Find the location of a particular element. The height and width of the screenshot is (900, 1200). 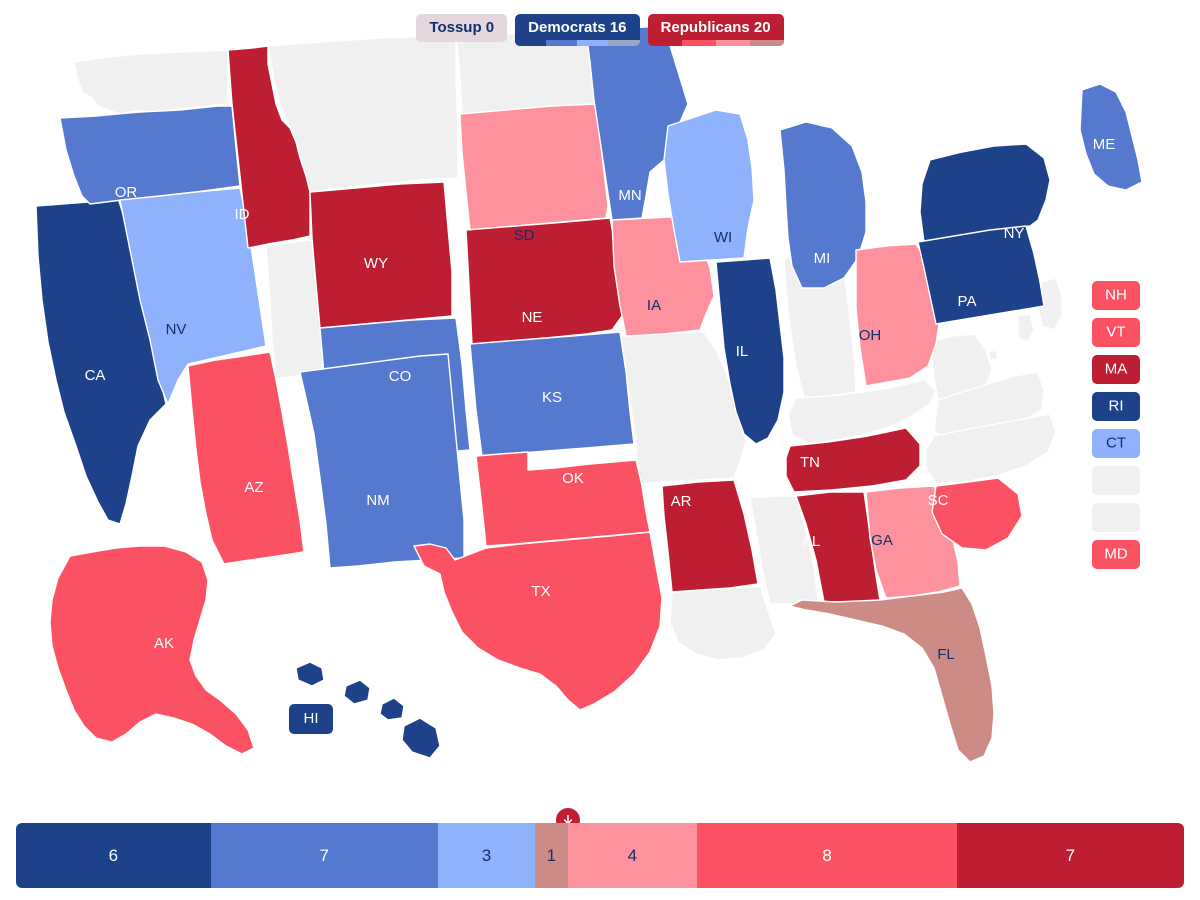

seat-distribution-bar: 6 7 3 1 4 8 7 is located at coordinates (600, 855).